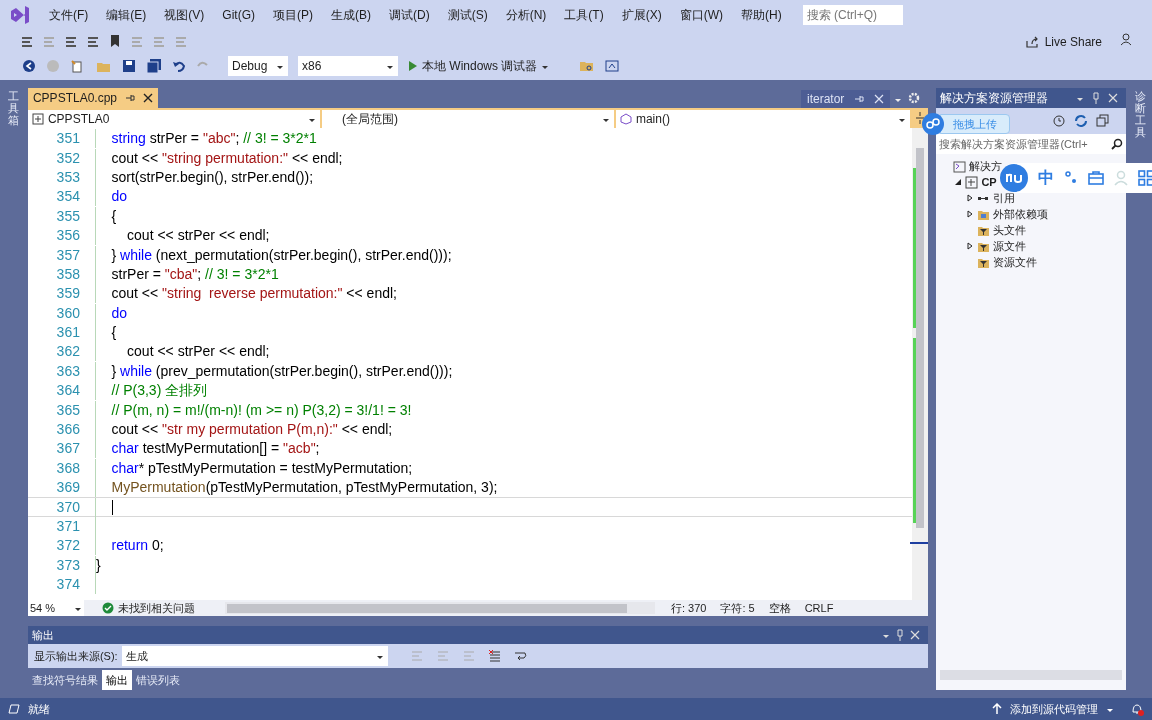  What do you see at coordinates (1096, 178) in the screenshot?
I see `toolbox-icon` at bounding box center [1096, 178].